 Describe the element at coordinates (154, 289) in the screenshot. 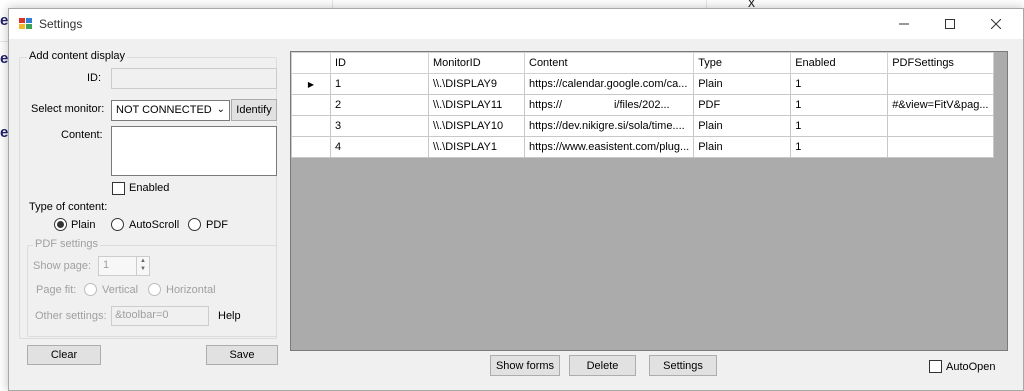

I see `page-fit-horizontal-radio` at that location.